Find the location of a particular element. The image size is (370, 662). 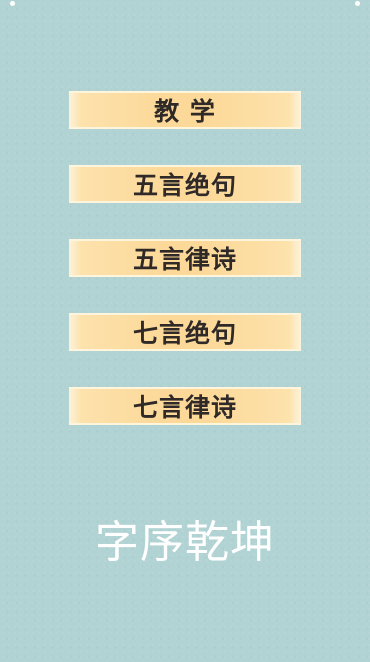

teaching-button-label: 教 学 is located at coordinates (185, 111).